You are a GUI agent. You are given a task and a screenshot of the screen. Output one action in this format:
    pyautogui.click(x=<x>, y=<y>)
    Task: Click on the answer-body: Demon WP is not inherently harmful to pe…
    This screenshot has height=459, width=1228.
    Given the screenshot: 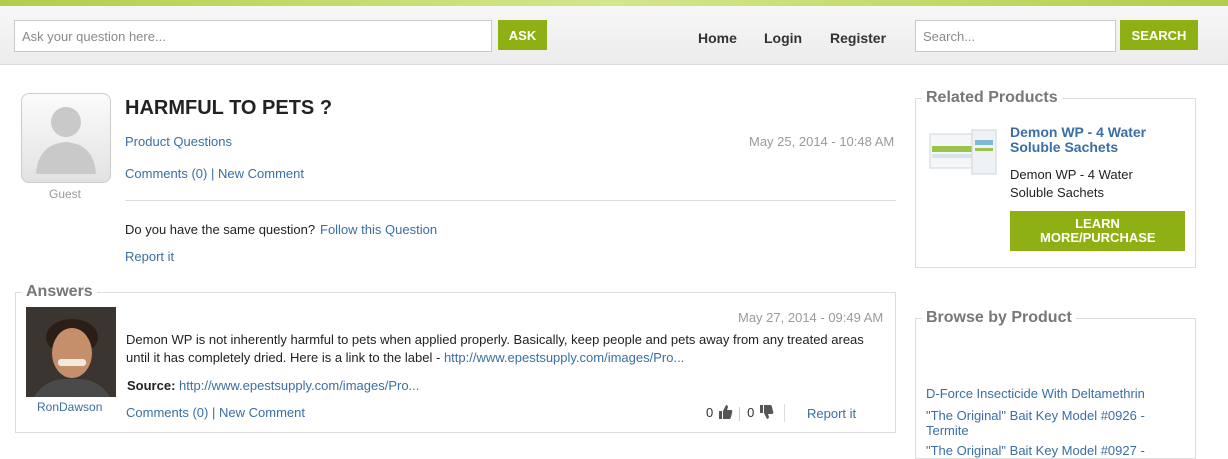 What is the action you would take?
    pyautogui.click(x=506, y=349)
    